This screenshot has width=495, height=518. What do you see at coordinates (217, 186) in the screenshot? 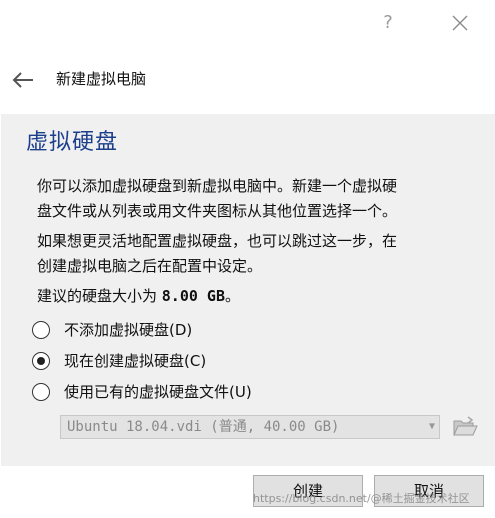
I see `intro-line-1: 你可以添加虚拟硬盘到新虚拟电脑中。新建一个虚拟硬` at bounding box center [217, 186].